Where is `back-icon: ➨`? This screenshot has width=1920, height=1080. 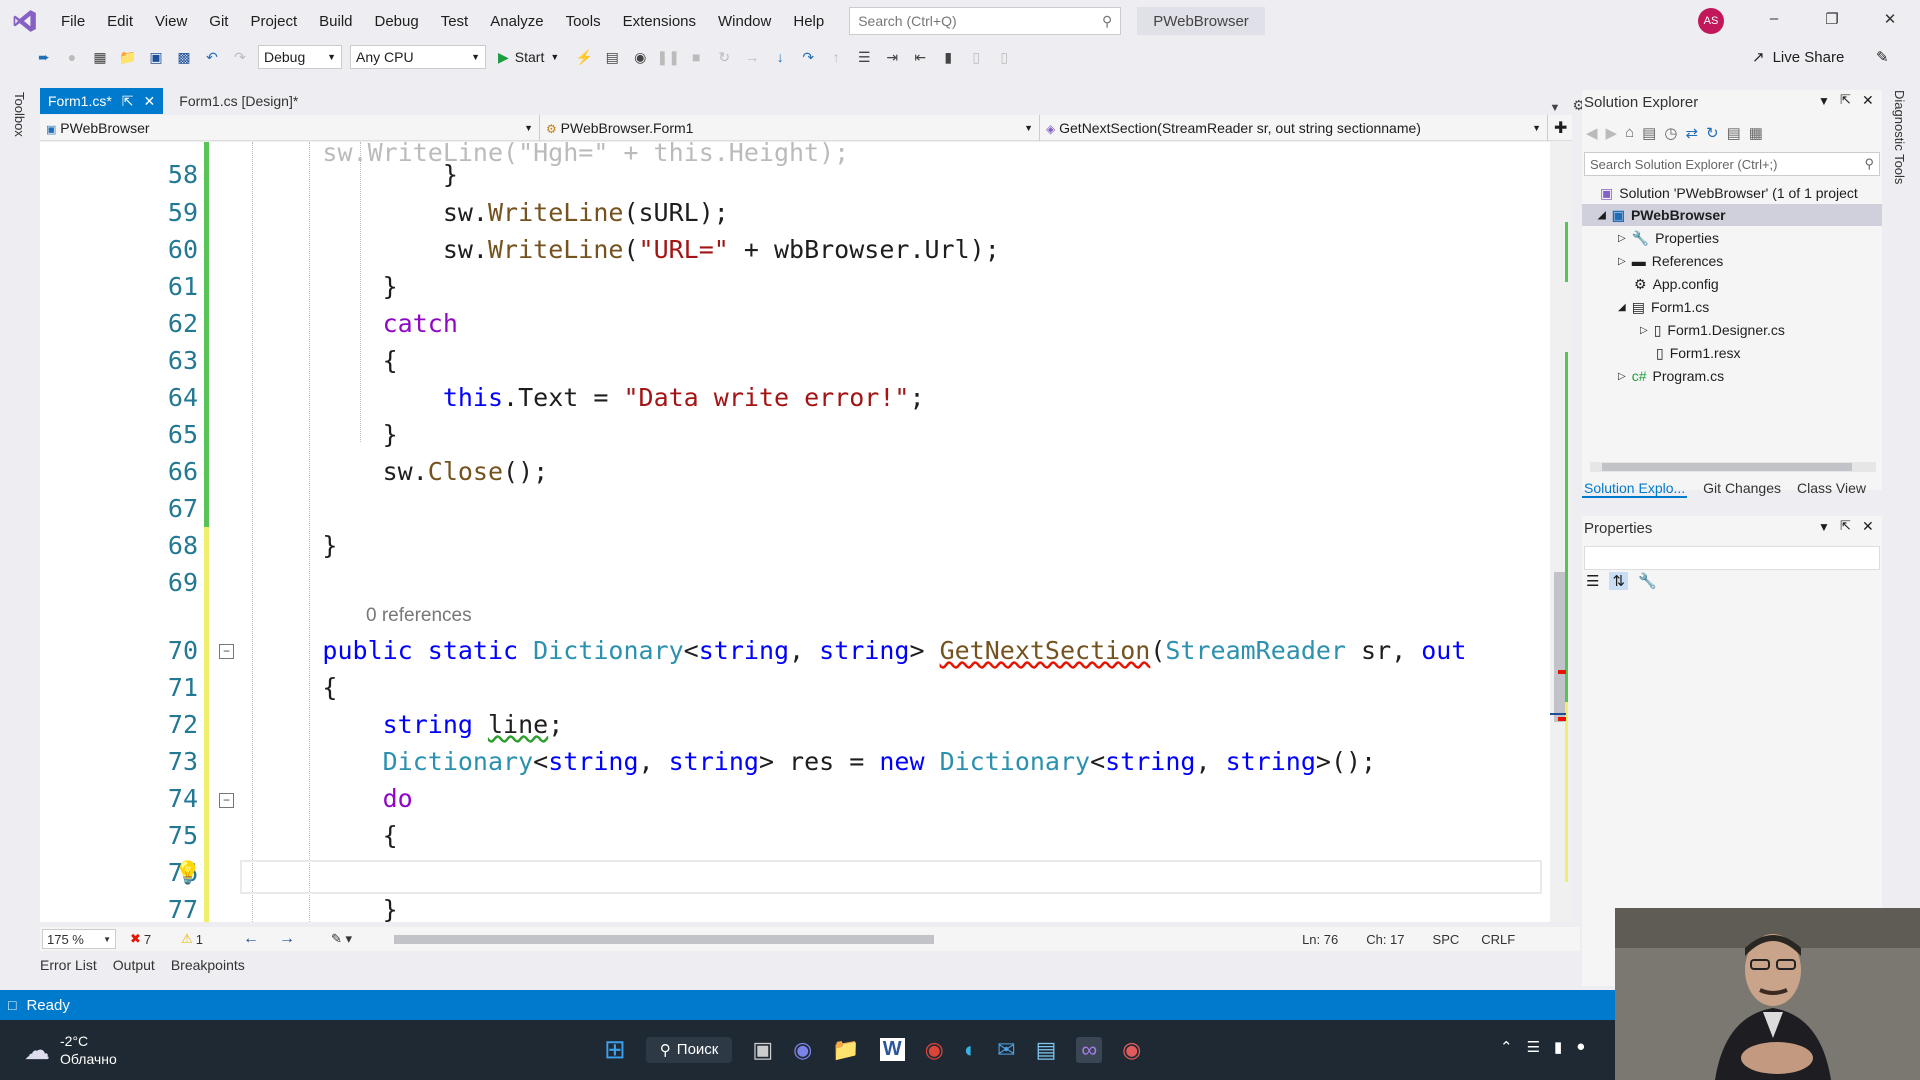
back-icon: ➨ is located at coordinates (44, 57).